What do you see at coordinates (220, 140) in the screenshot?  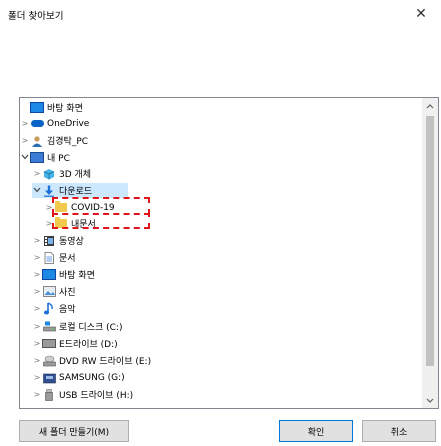 I see `tree-item-user: > 김경탁_PC` at bounding box center [220, 140].